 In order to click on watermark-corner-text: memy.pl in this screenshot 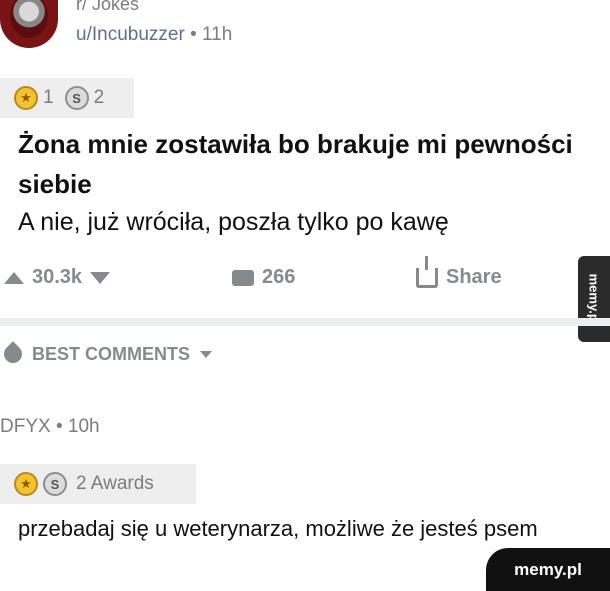, I will do `click(548, 569)`.